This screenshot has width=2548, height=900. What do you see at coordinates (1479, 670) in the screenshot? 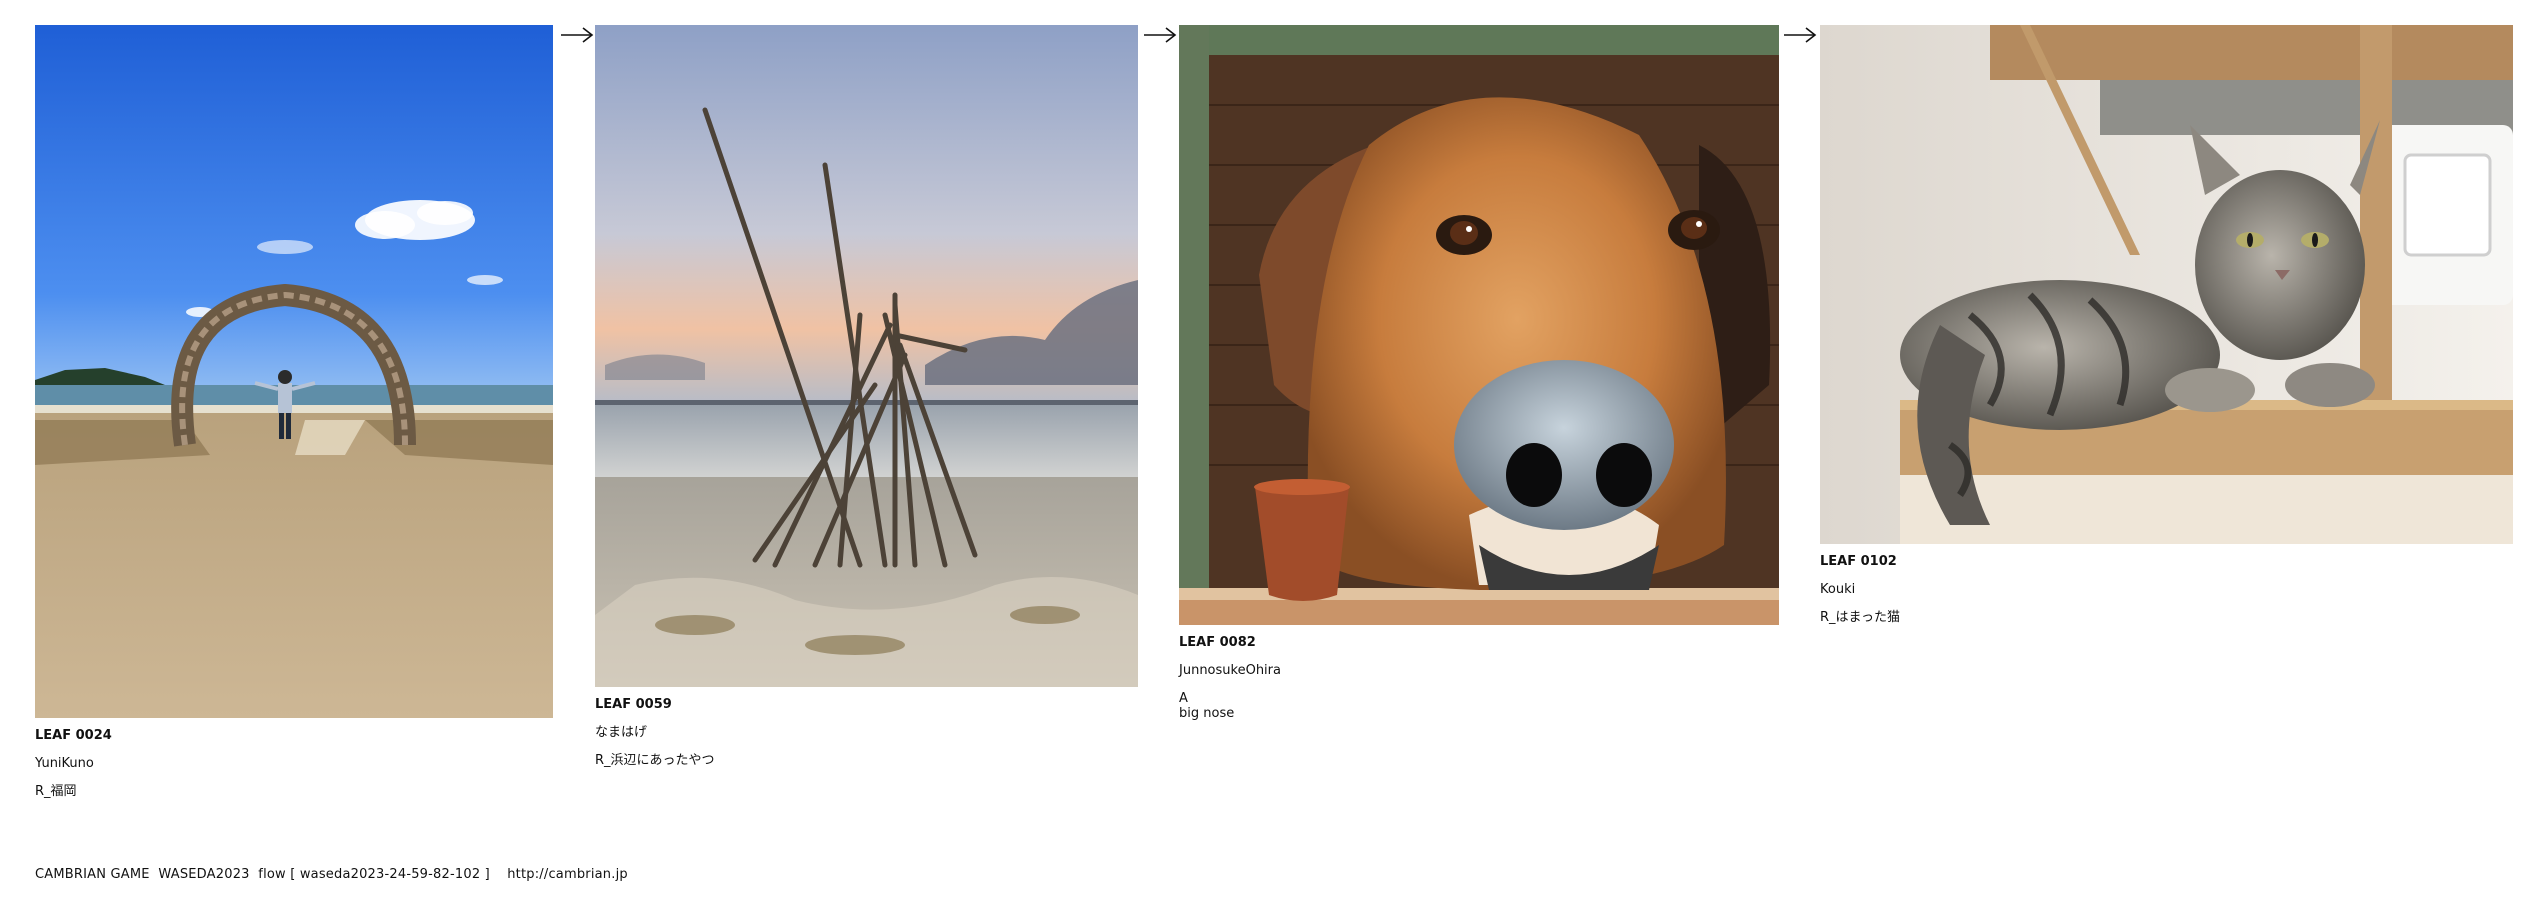
I see `leaf-author: JunnosukeOhira` at bounding box center [1479, 670].